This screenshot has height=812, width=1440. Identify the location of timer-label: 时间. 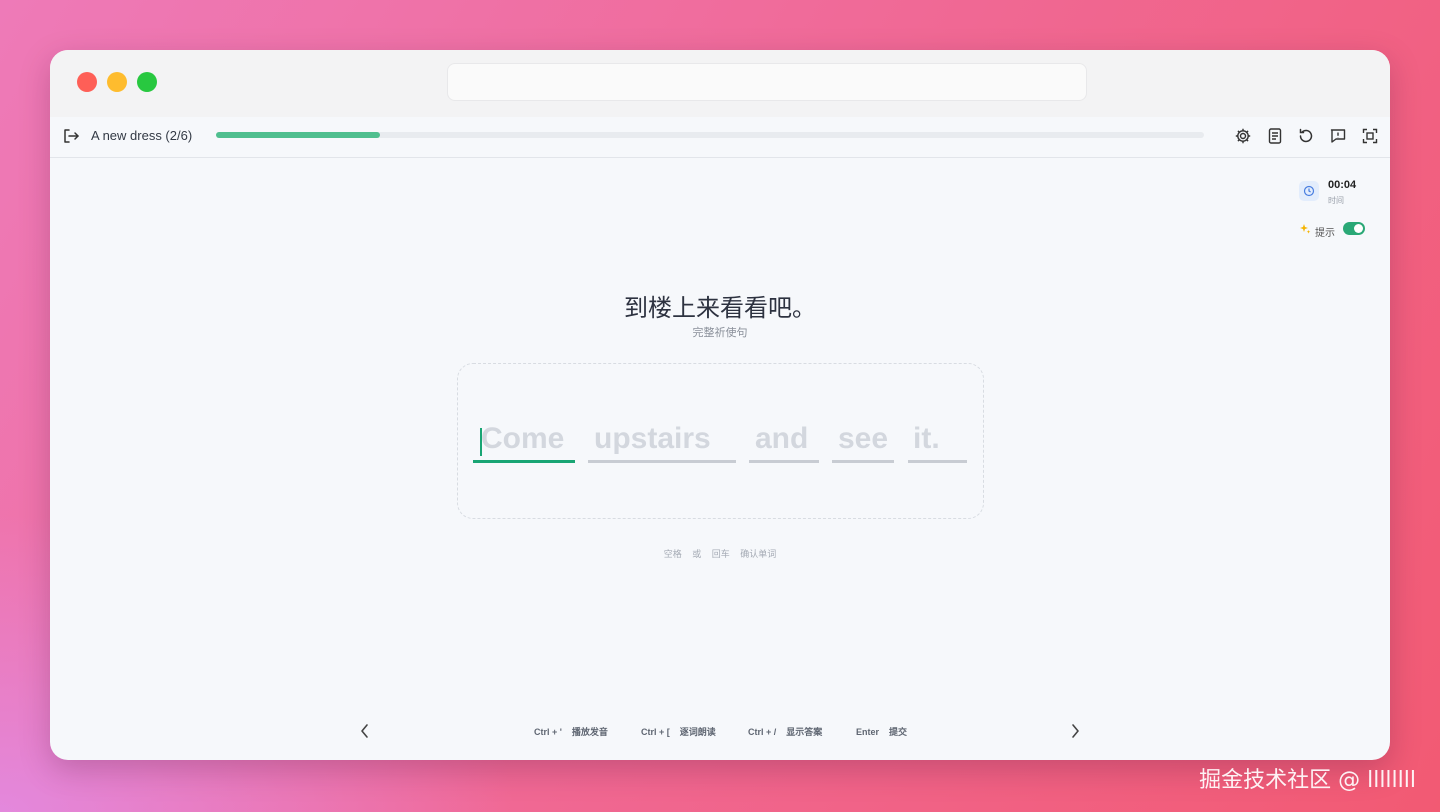
(1336, 200).